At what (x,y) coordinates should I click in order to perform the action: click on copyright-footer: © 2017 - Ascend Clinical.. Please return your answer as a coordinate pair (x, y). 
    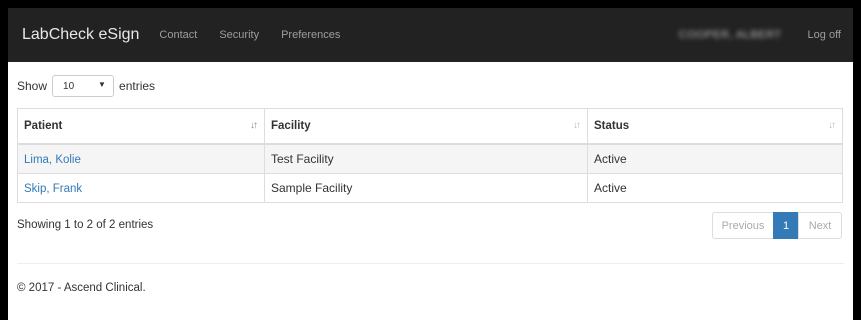
    Looking at the image, I should click on (81, 288).